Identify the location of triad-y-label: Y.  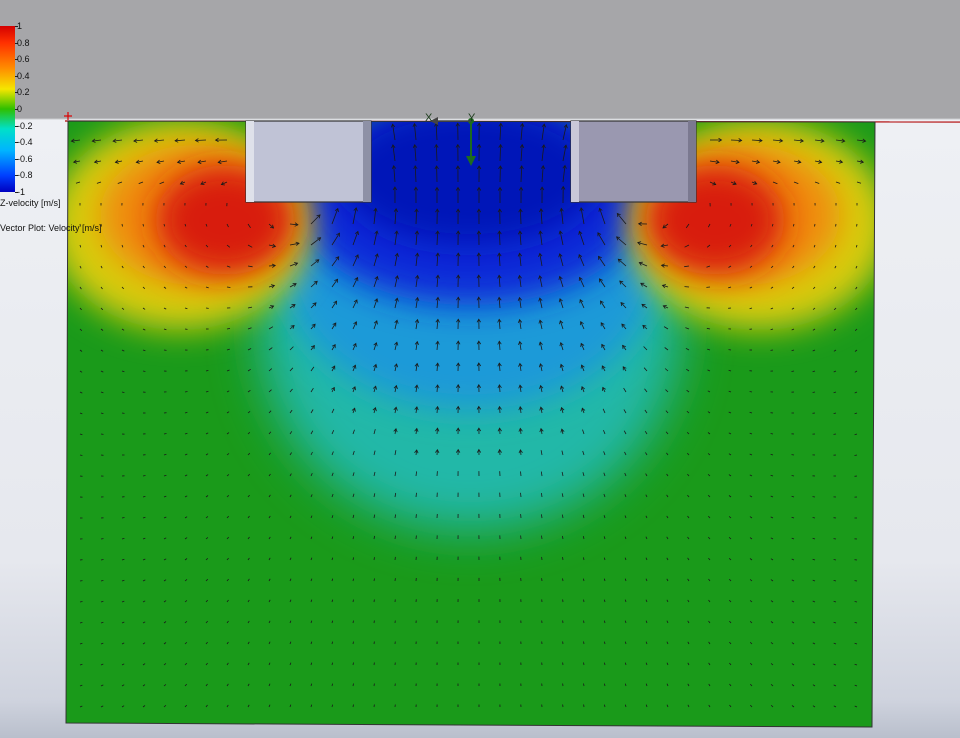
(472, 118).